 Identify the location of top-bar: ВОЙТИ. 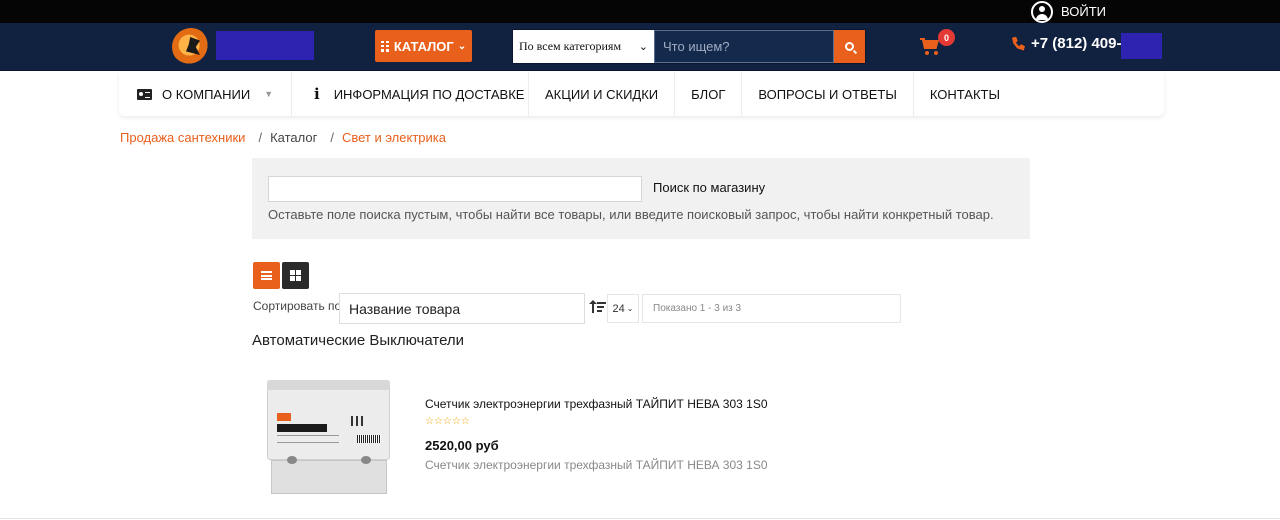
(640, 11).